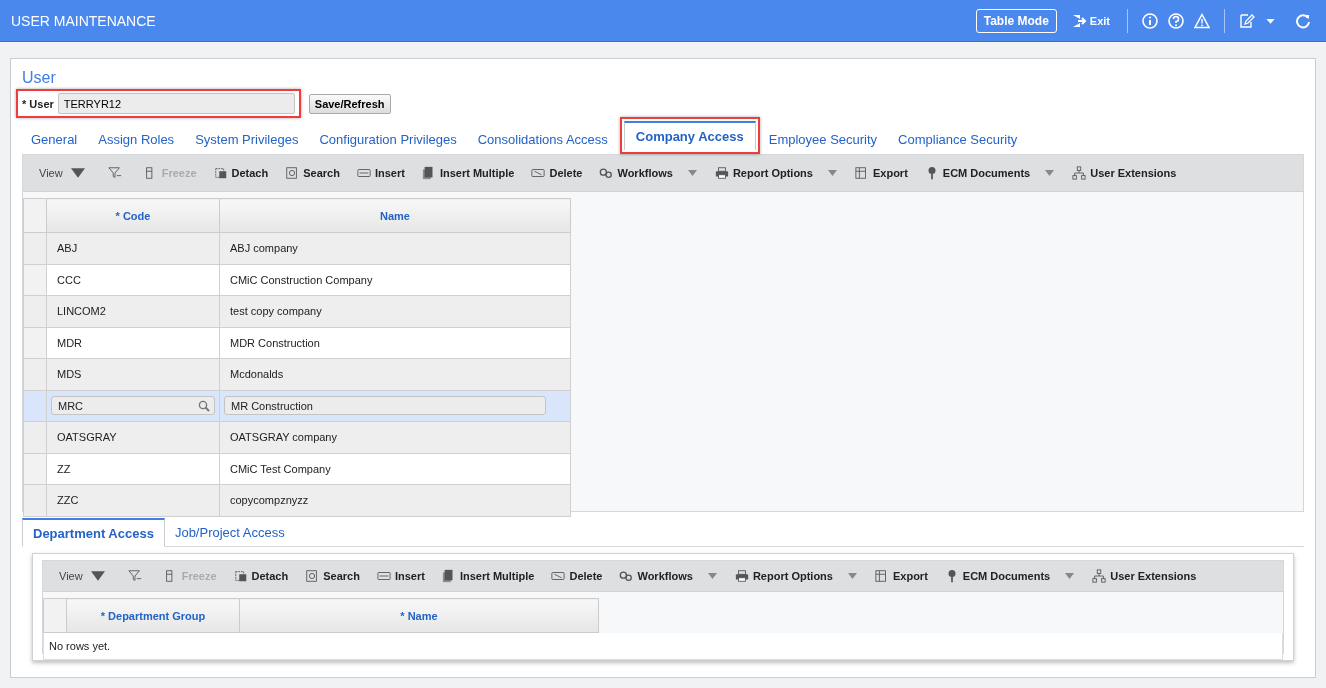  What do you see at coordinates (395, 311) in the screenshot?
I see `table-cell: test copy company` at bounding box center [395, 311].